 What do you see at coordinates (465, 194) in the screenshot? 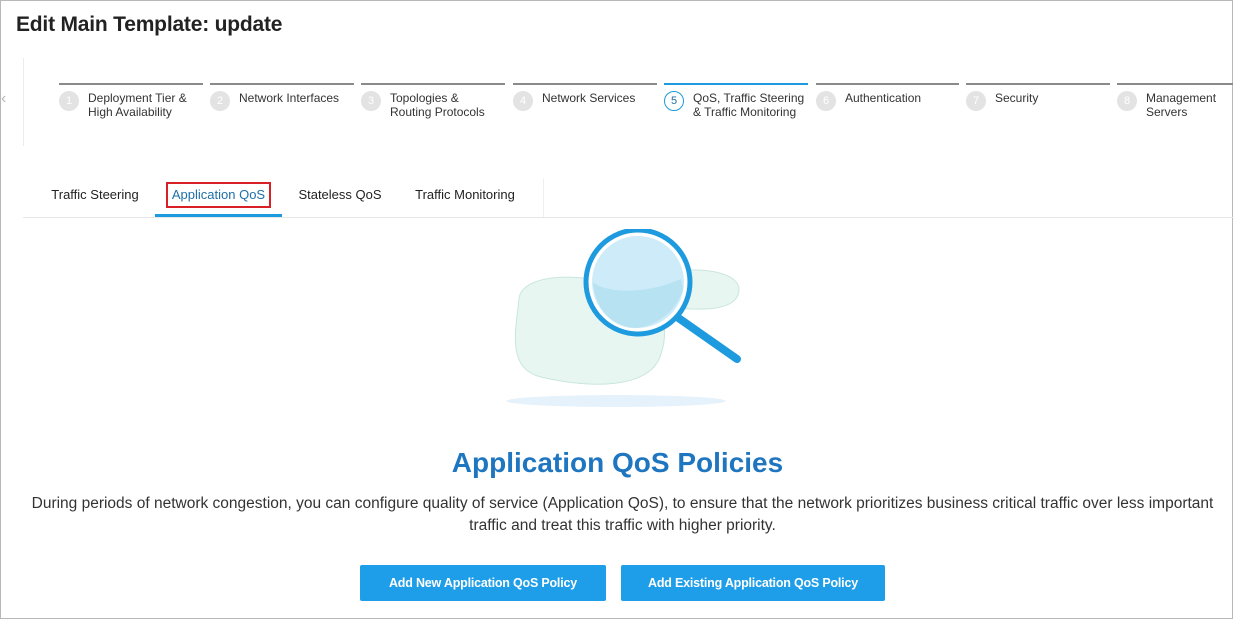
I see `tab-label: Traffic Monitoring` at bounding box center [465, 194].